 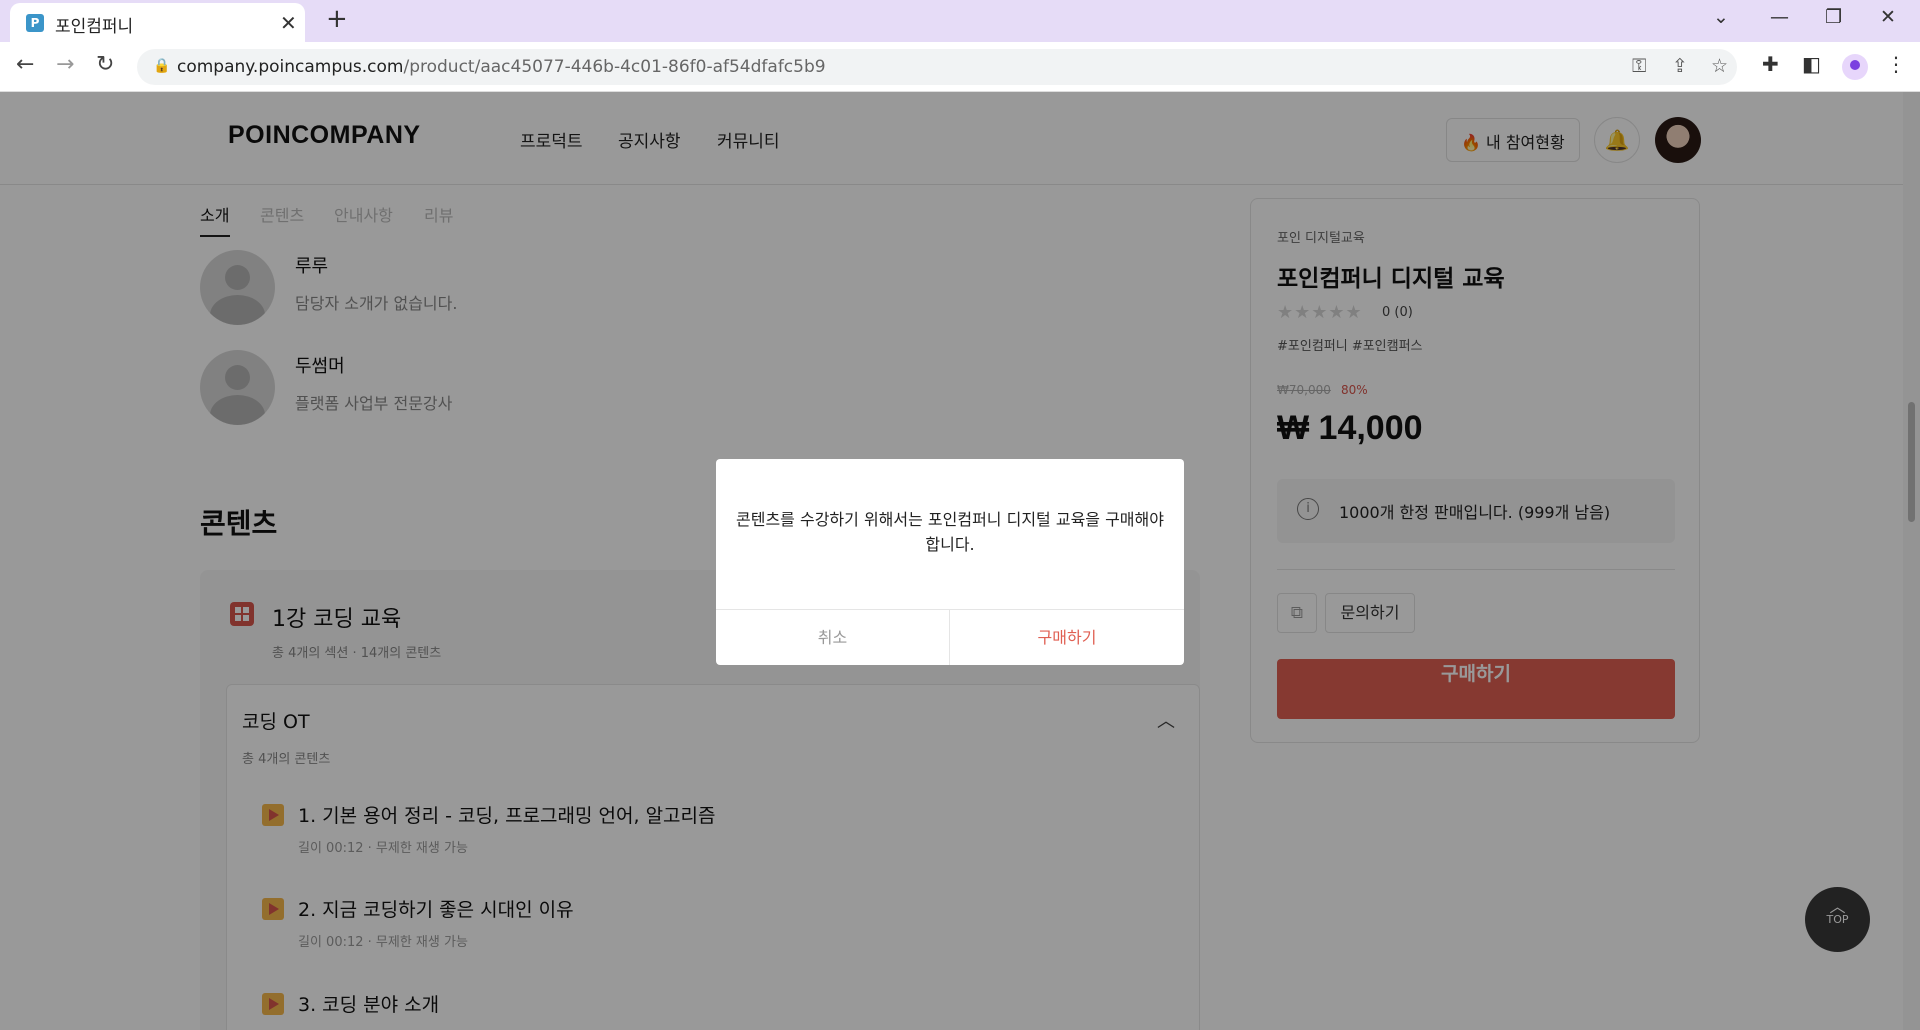 I want to click on lock-icon: 🔒, so click(x=161, y=66).